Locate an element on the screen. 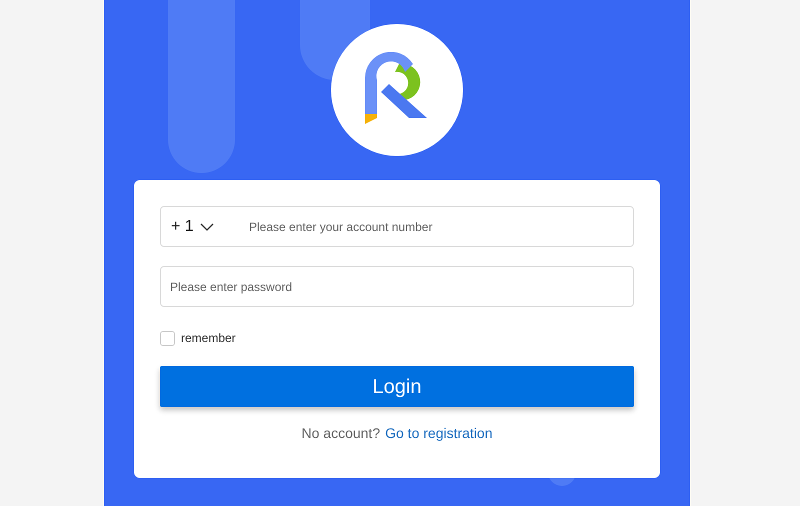 This screenshot has height=506, width=800. password-field: Please enter password is located at coordinates (397, 286).